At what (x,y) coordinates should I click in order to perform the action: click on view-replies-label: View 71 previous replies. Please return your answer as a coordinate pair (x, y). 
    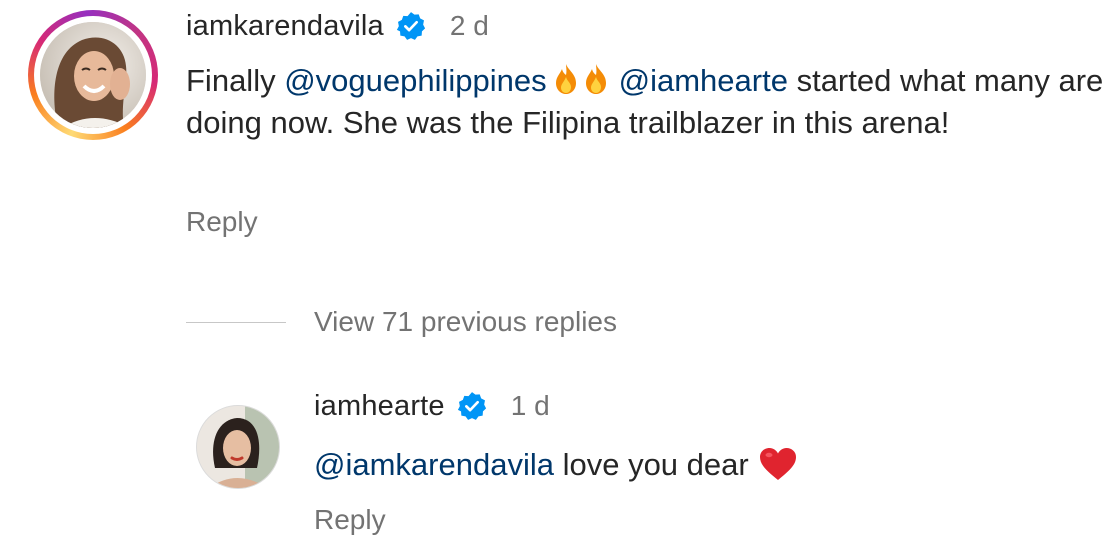
    Looking at the image, I should click on (465, 321).